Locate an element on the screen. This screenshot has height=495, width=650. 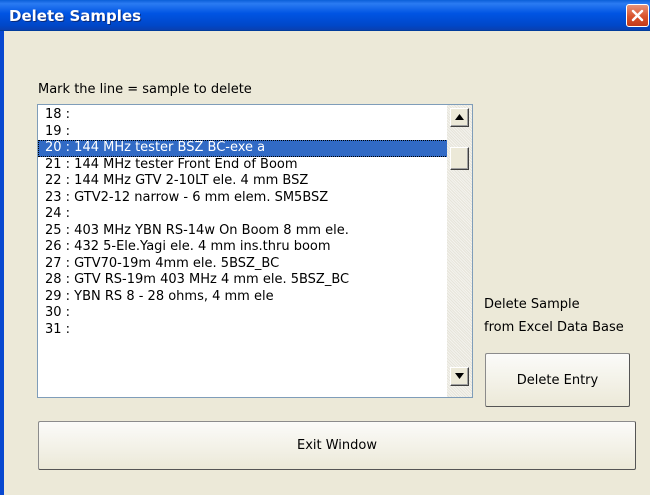
list-item: 19 : is located at coordinates (243, 132).